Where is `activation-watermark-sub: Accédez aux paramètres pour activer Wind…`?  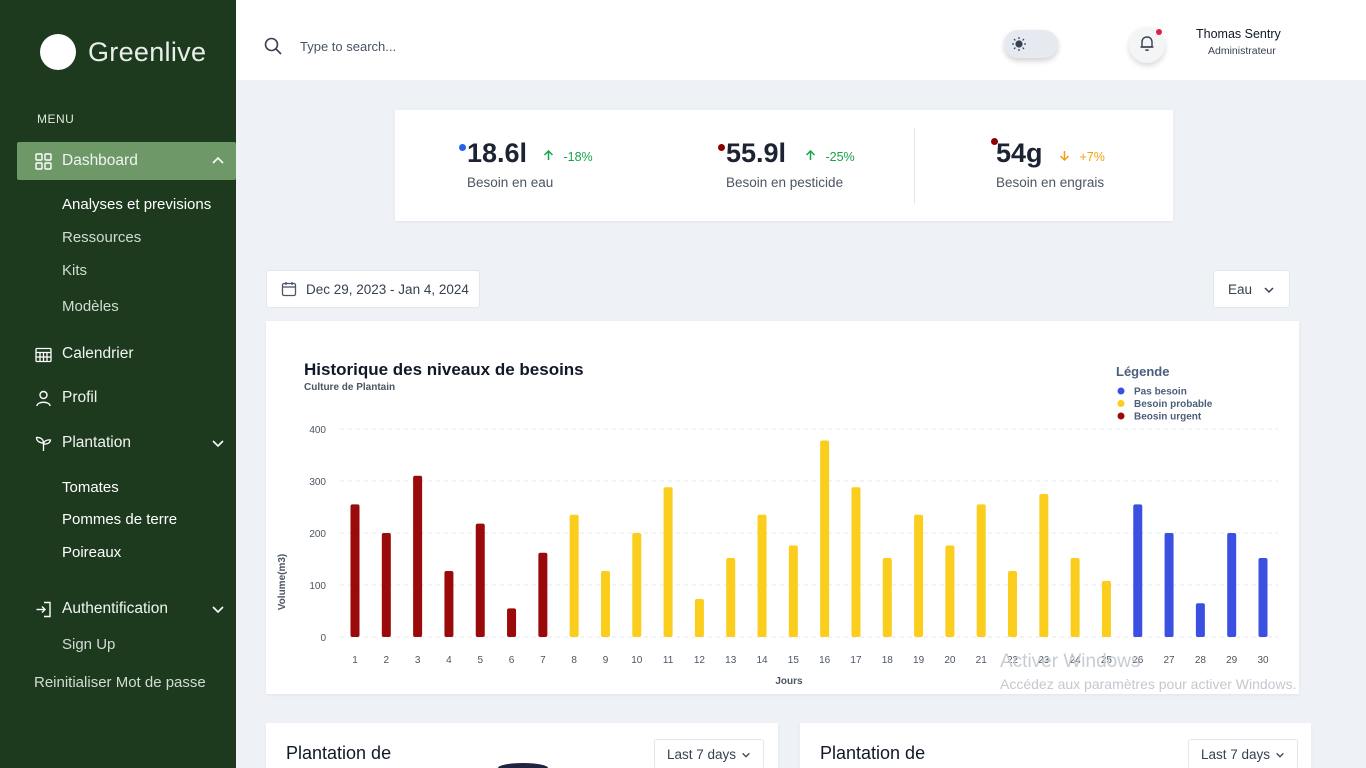
activation-watermark-sub: Accédez aux paramètres pour activer Wind… is located at coordinates (1148, 684).